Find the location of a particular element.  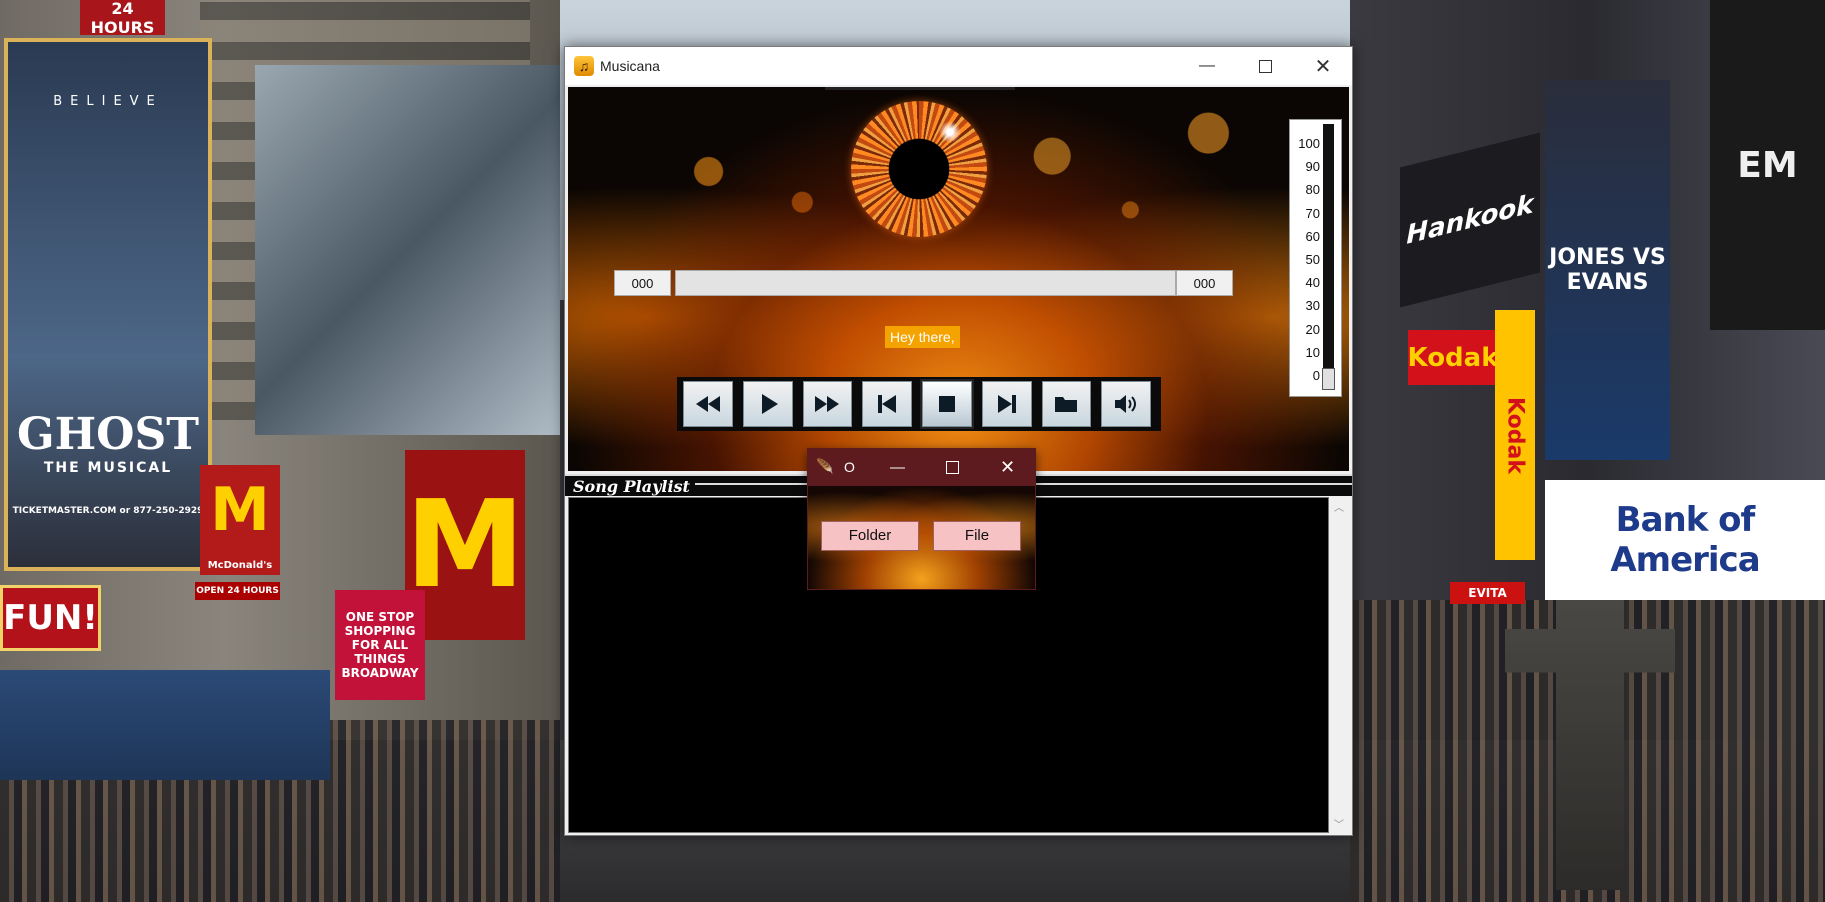

speaker-icon is located at coordinates (1126, 404).